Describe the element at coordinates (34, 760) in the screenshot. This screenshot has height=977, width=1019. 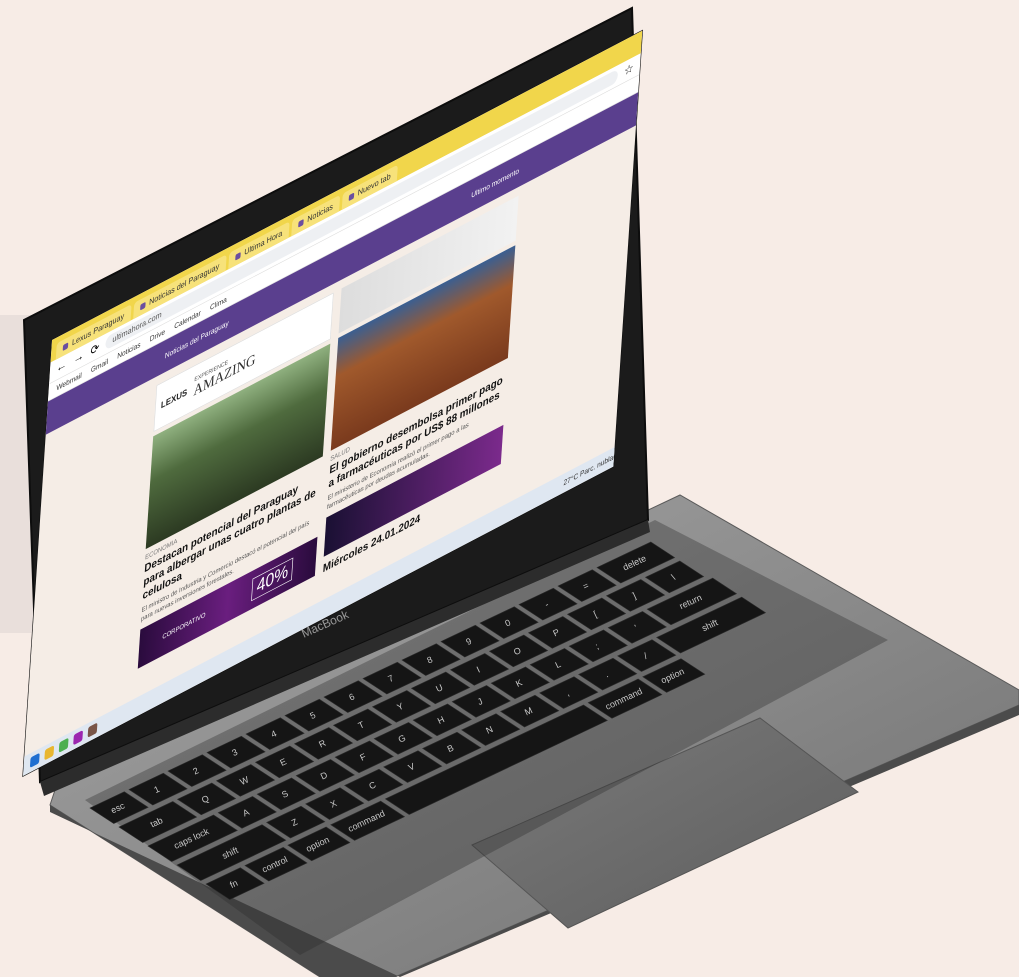
I see `start-icon` at that location.